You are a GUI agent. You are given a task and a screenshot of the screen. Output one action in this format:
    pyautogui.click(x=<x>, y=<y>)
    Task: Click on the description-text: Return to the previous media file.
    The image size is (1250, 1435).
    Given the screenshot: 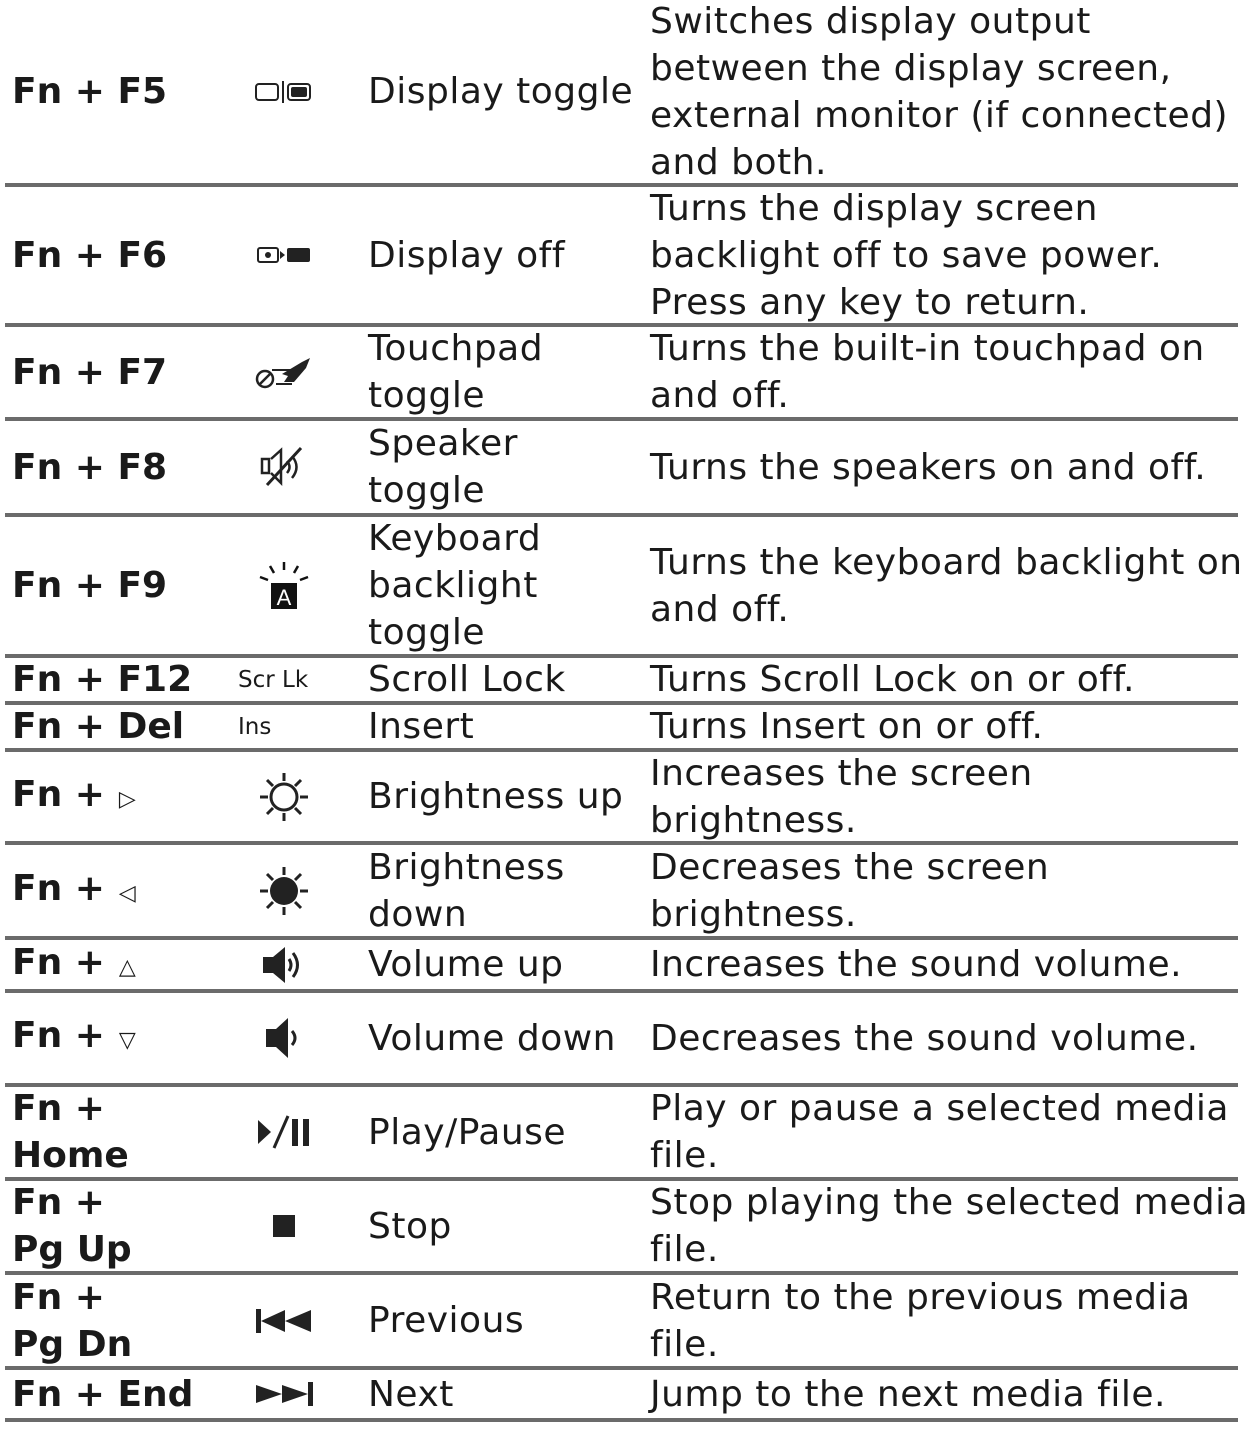 What is the action you would take?
    pyautogui.click(x=920, y=1320)
    